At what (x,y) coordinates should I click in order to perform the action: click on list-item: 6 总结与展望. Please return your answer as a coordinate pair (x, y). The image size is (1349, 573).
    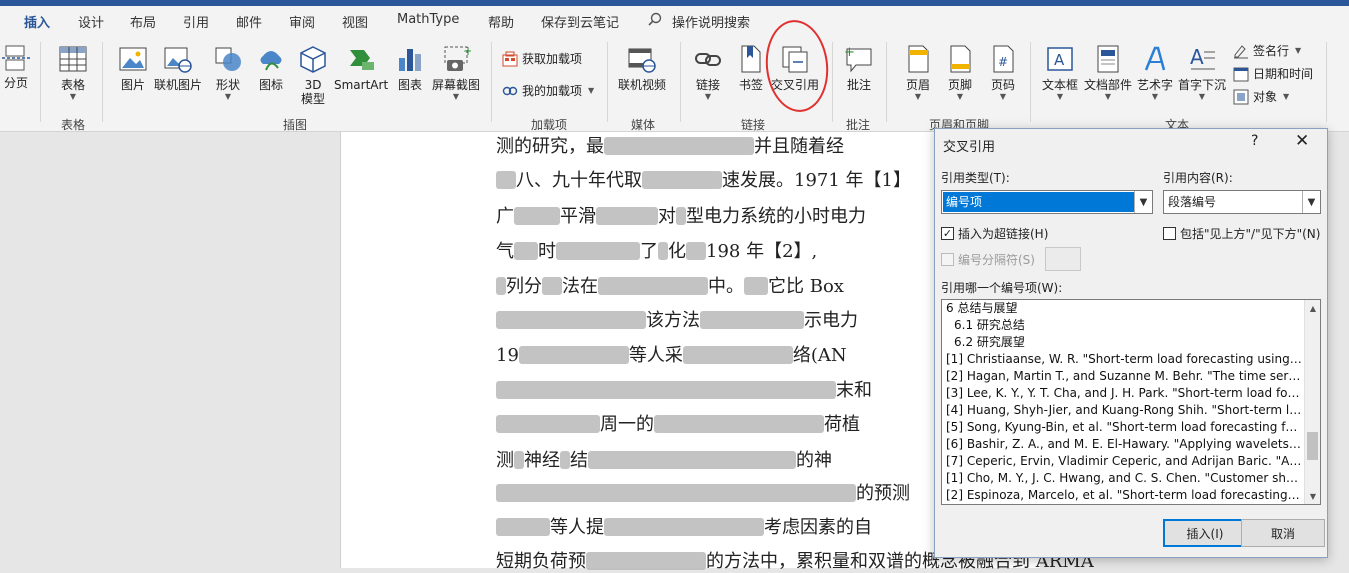
    Looking at the image, I should click on (1124, 308).